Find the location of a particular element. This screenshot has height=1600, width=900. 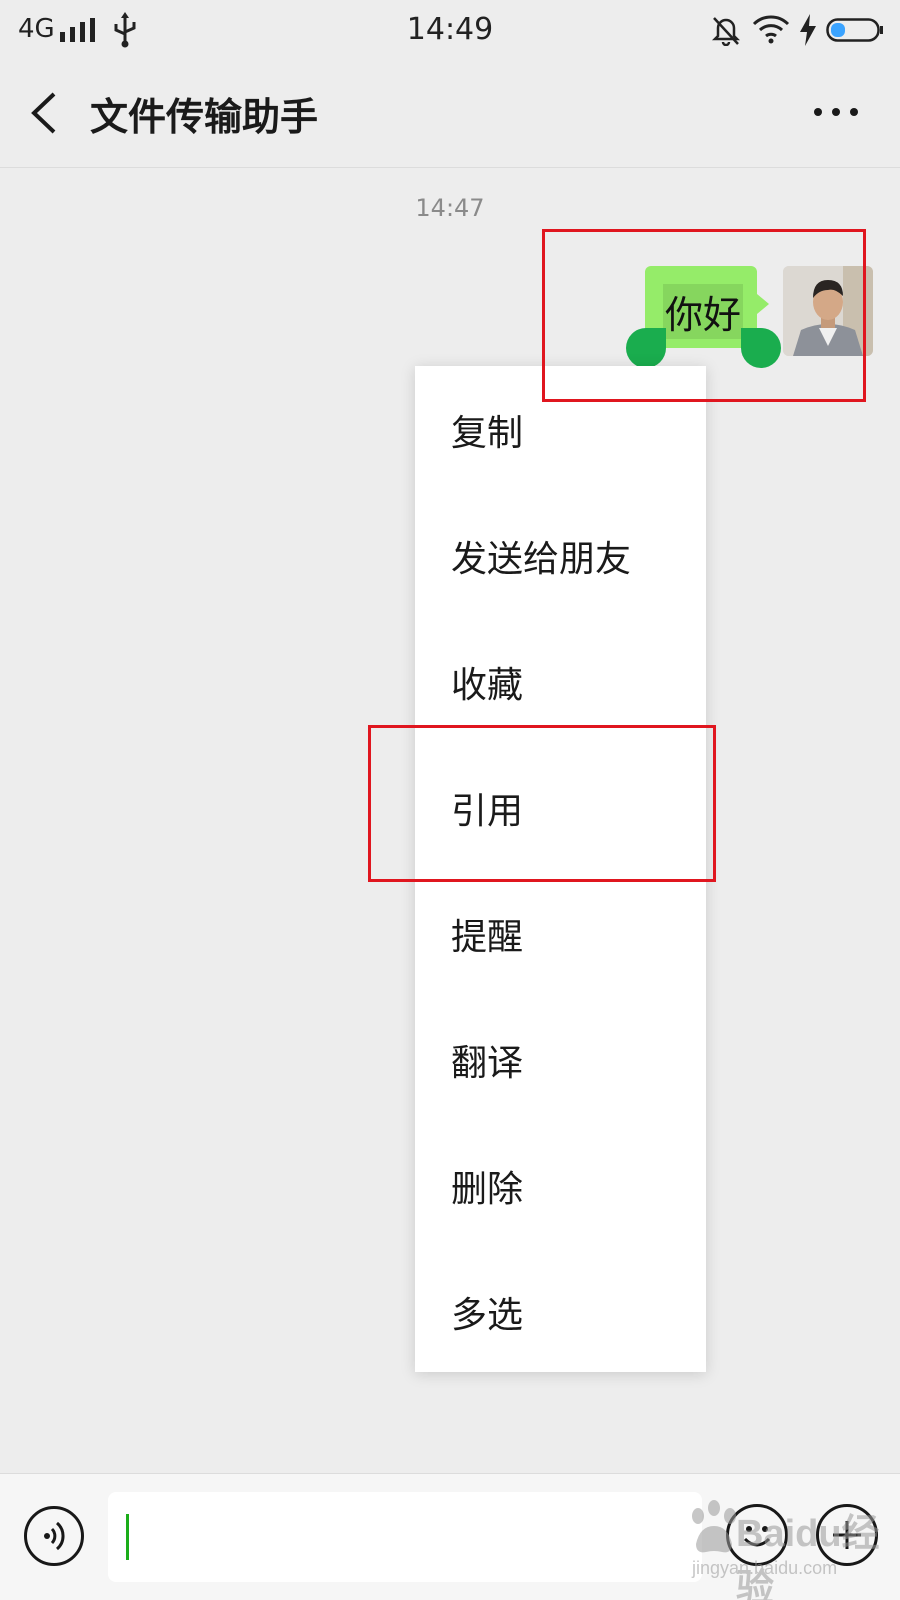

back-icon is located at coordinates (44, 113).